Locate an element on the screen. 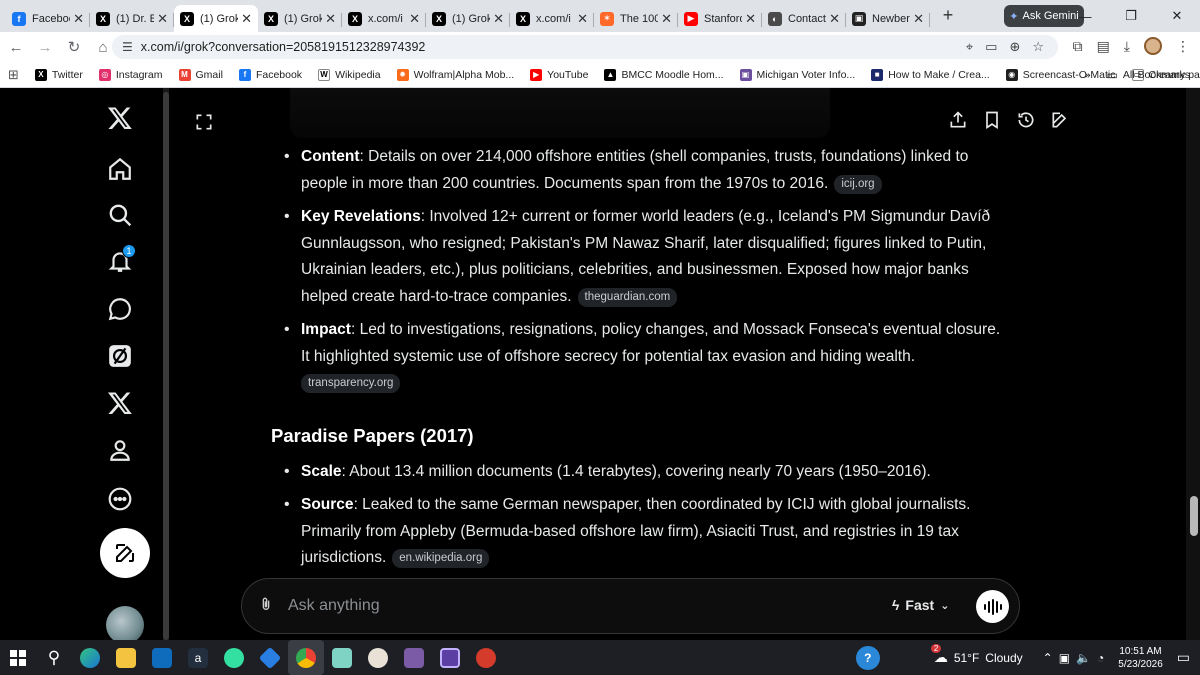  bookmark-item: W Wikipedia is located at coordinates (349, 74).